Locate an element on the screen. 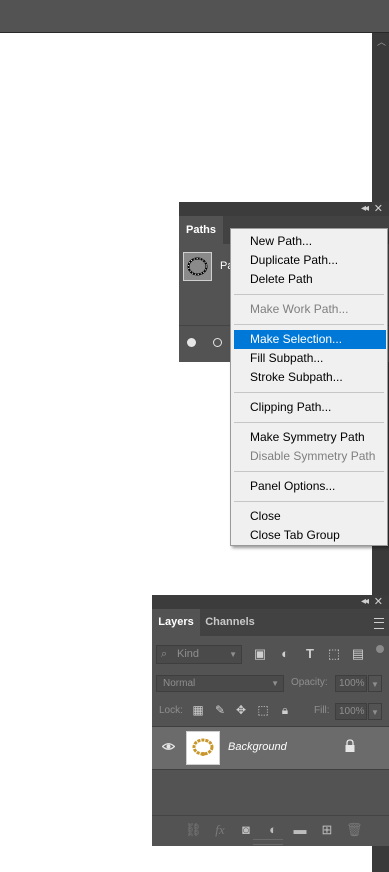 This screenshot has height=872, width=389. lock-all-icon: 🔒︎ is located at coordinates (285, 710).